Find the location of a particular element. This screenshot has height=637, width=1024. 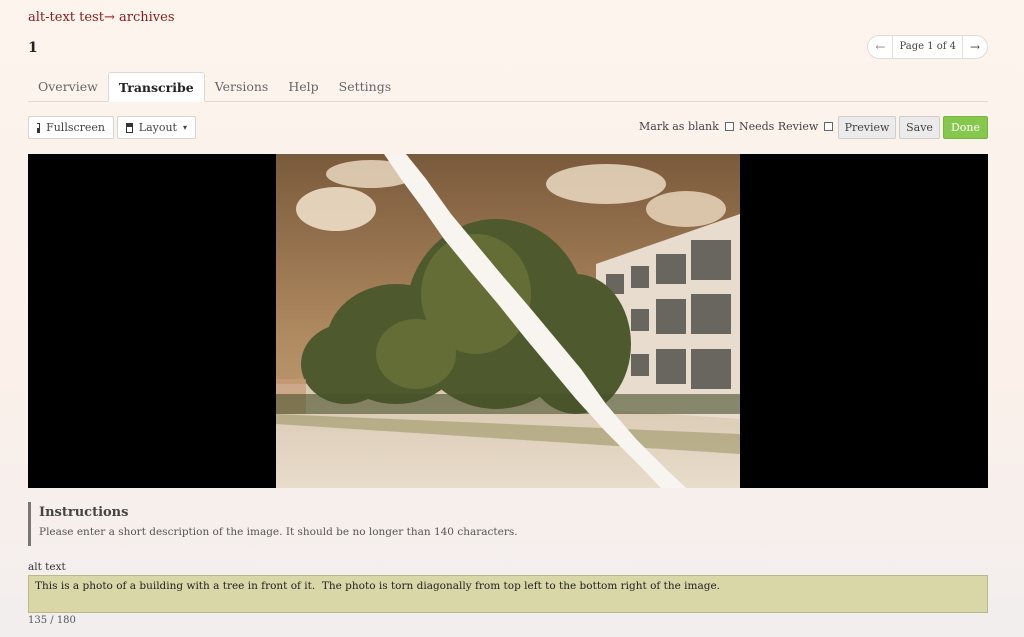

tab-settings: Settings is located at coordinates (365, 87).